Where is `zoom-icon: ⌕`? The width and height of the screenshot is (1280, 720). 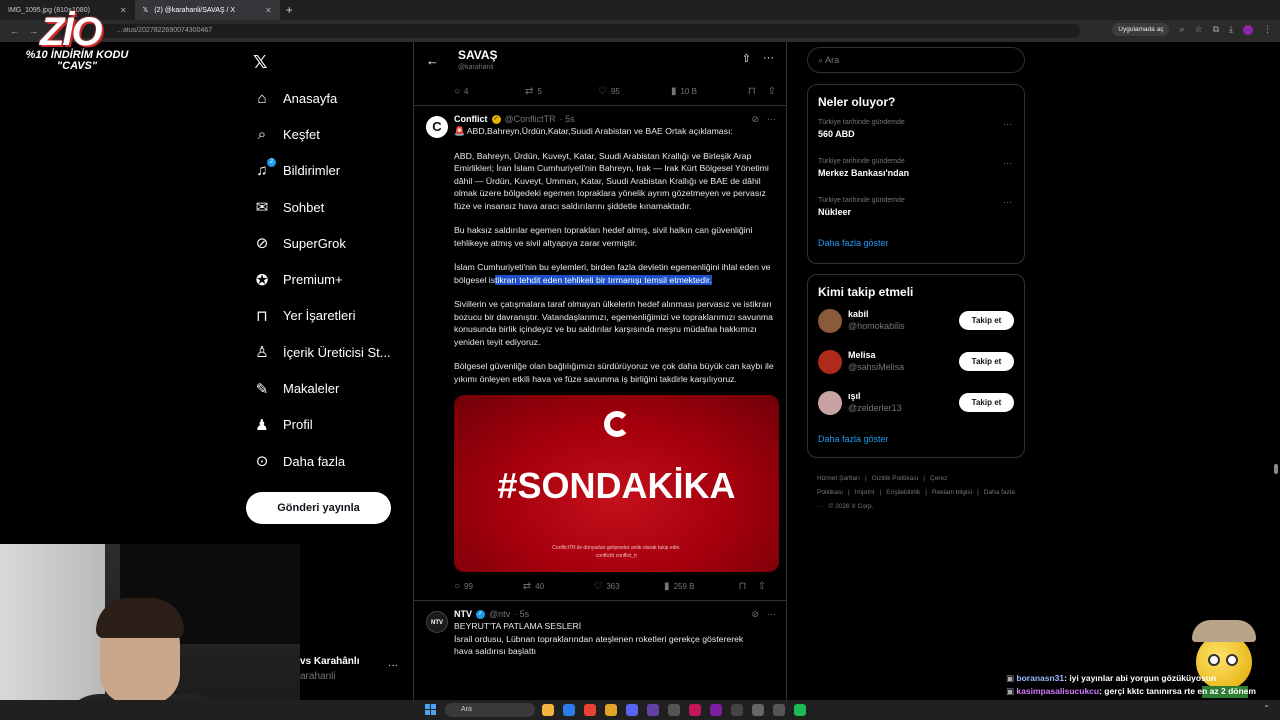 zoom-icon: ⌕ is located at coordinates (1181, 29).